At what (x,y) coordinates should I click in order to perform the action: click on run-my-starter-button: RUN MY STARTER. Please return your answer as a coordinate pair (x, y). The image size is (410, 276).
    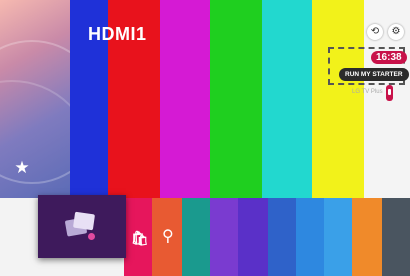
    Looking at the image, I should click on (374, 74).